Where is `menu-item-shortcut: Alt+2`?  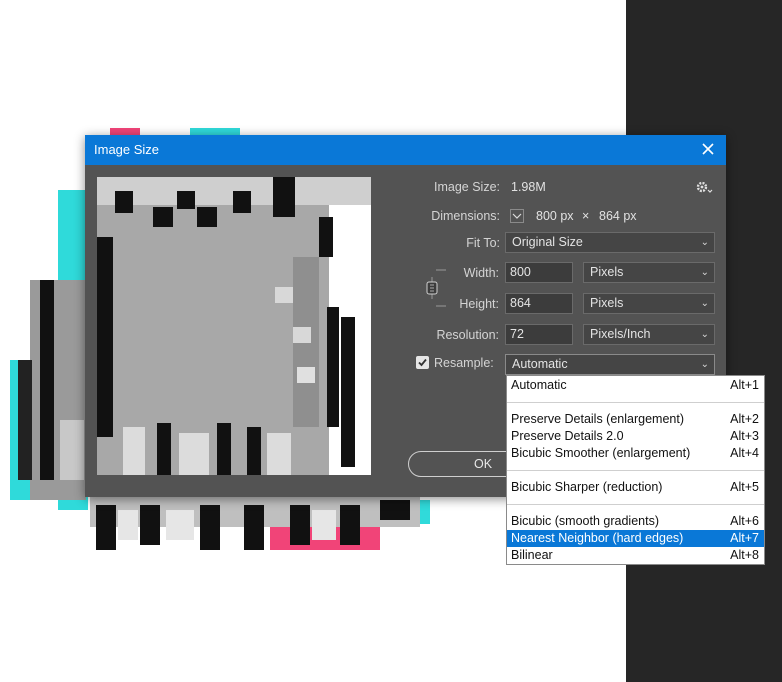 menu-item-shortcut: Alt+2 is located at coordinates (744, 419).